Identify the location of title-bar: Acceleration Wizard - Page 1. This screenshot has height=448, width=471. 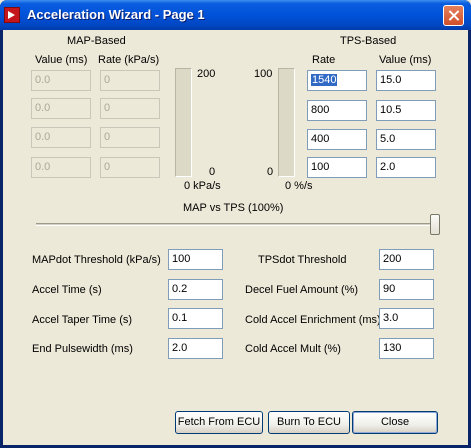
(235, 15).